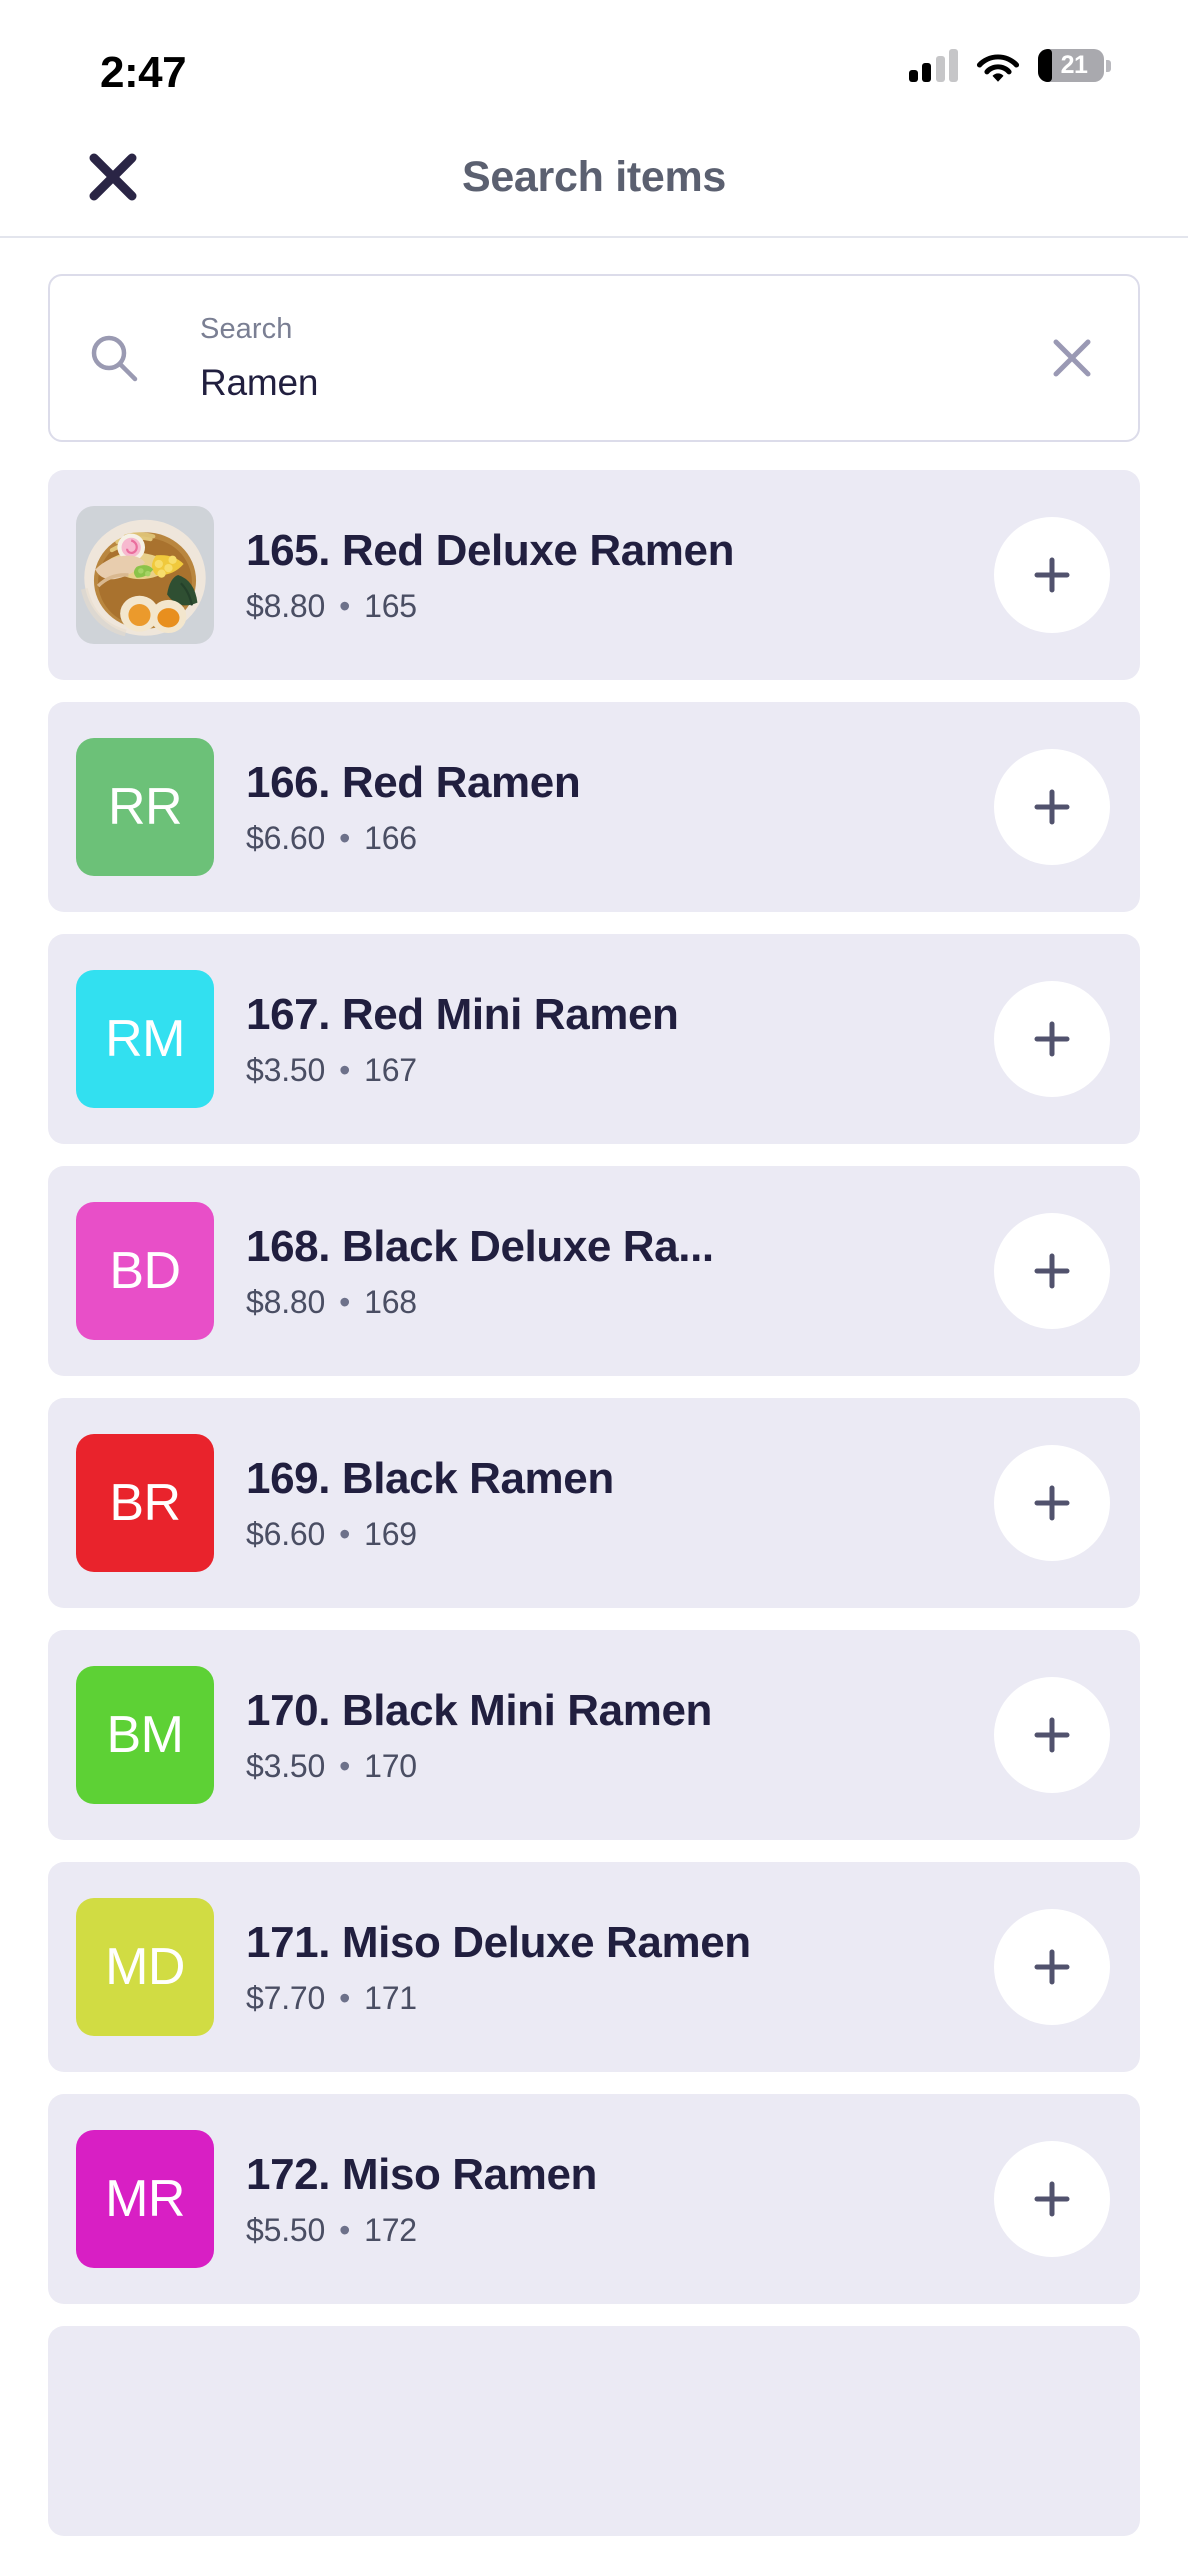 The height and width of the screenshot is (2556, 1188). I want to click on item-initials: RR, so click(145, 807).